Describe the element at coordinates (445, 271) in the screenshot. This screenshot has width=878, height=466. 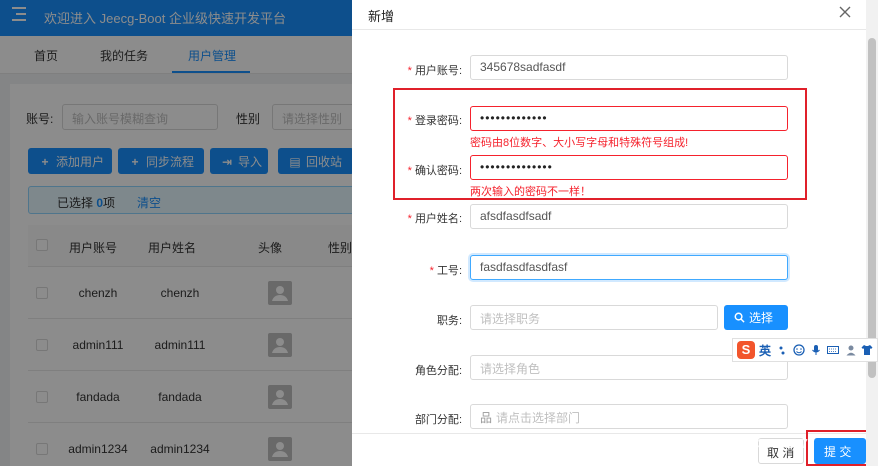
I see `work-no-label: * 工号:` at that location.